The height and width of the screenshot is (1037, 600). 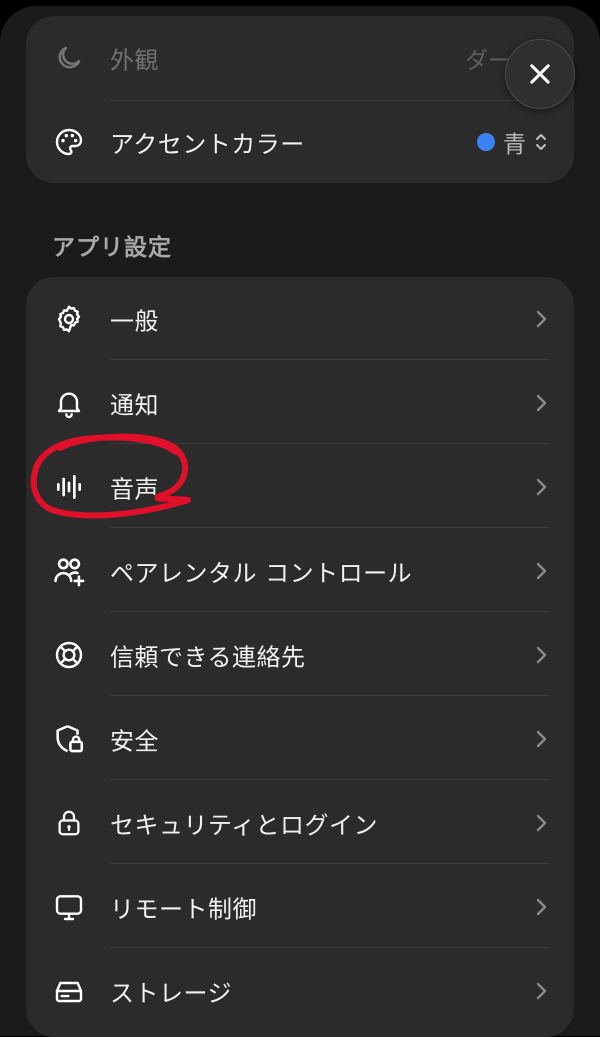 What do you see at coordinates (486, 142) in the screenshot?
I see `accent-color-swatch` at bounding box center [486, 142].